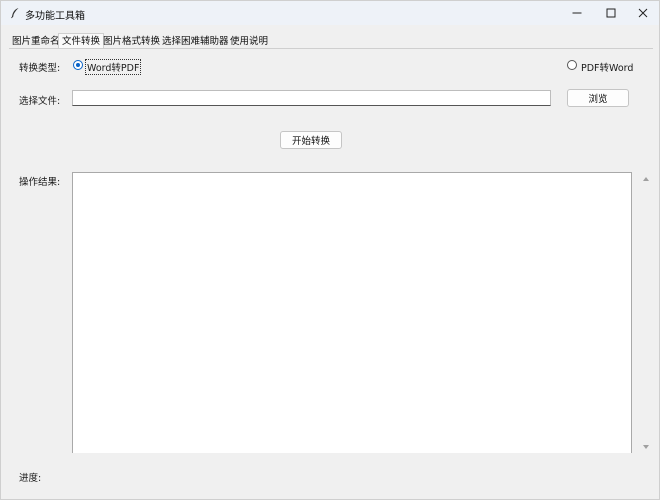  Describe the element at coordinates (249, 41) in the screenshot. I see `tab-help: 使用说明` at that location.